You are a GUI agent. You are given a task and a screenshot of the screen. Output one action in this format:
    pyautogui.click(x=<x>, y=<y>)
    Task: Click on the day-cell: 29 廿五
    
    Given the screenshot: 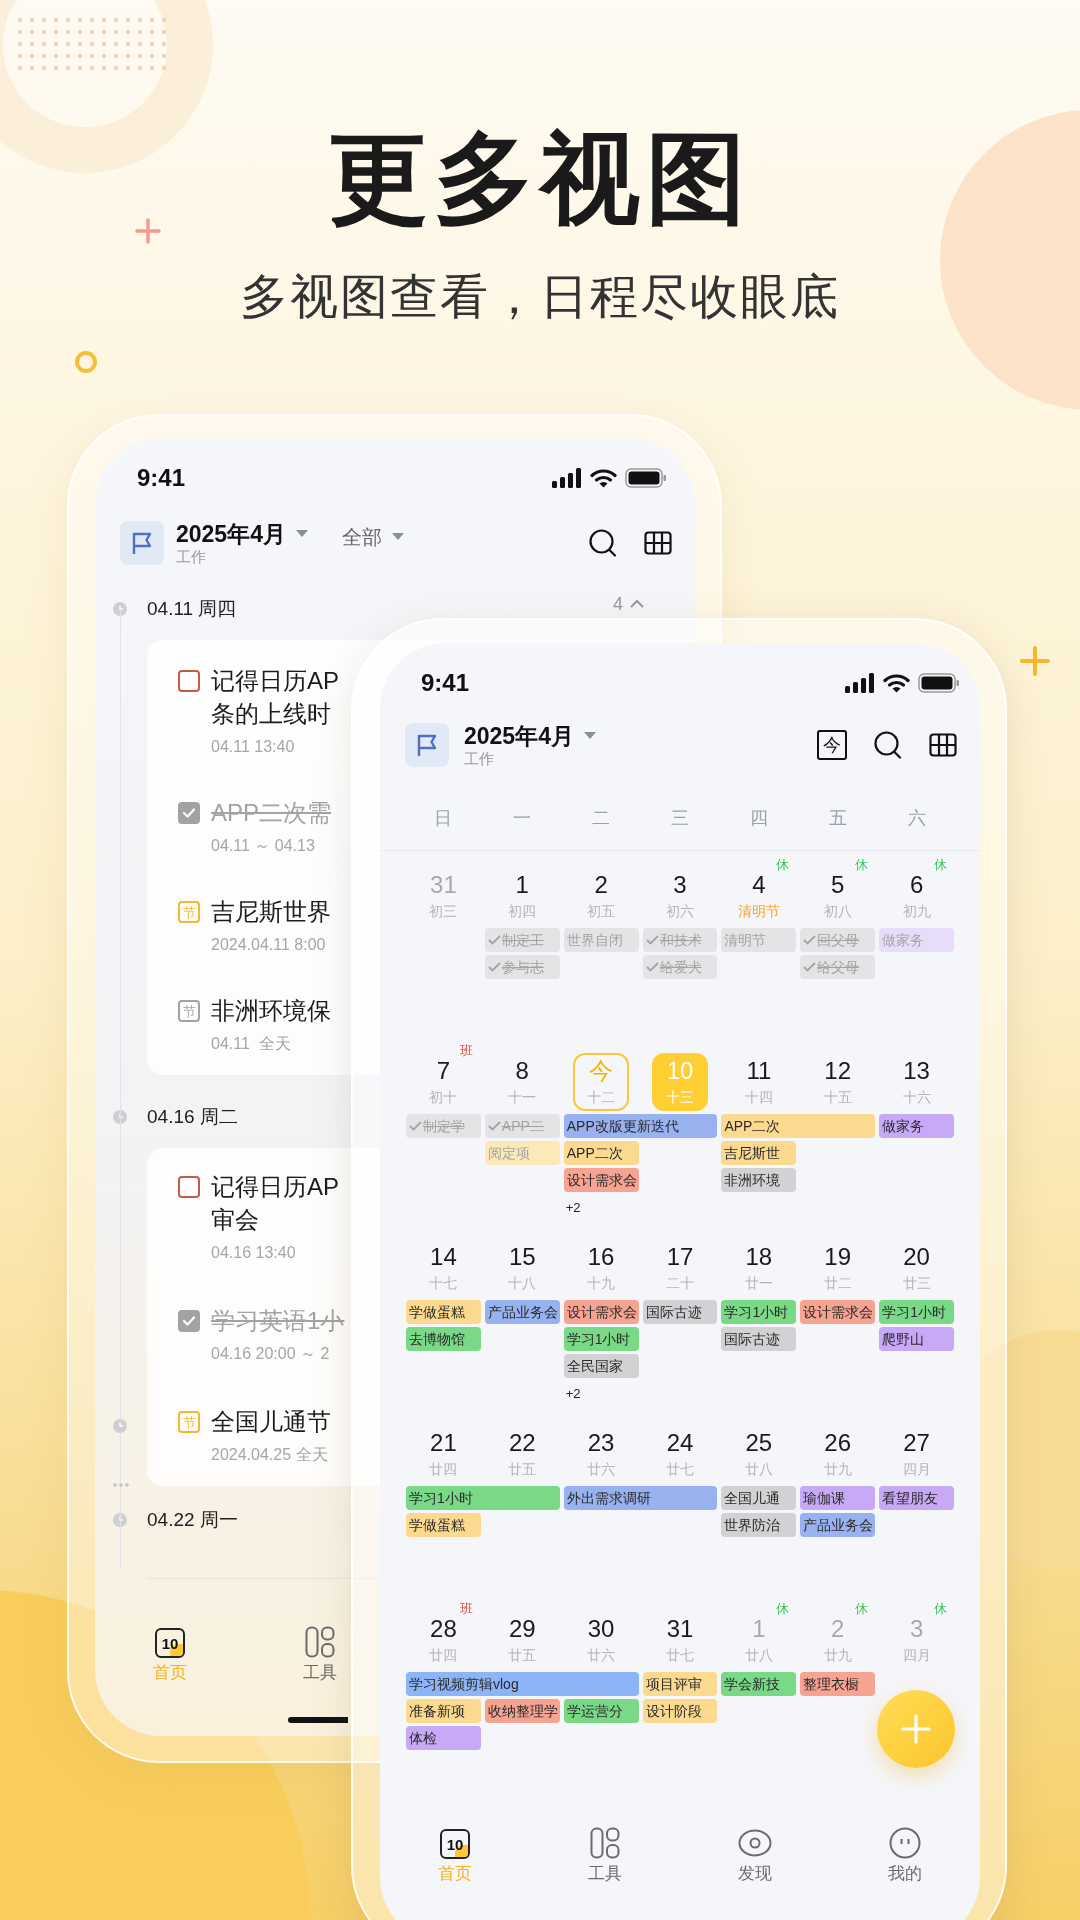 What is the action you would take?
    pyautogui.click(x=522, y=1640)
    